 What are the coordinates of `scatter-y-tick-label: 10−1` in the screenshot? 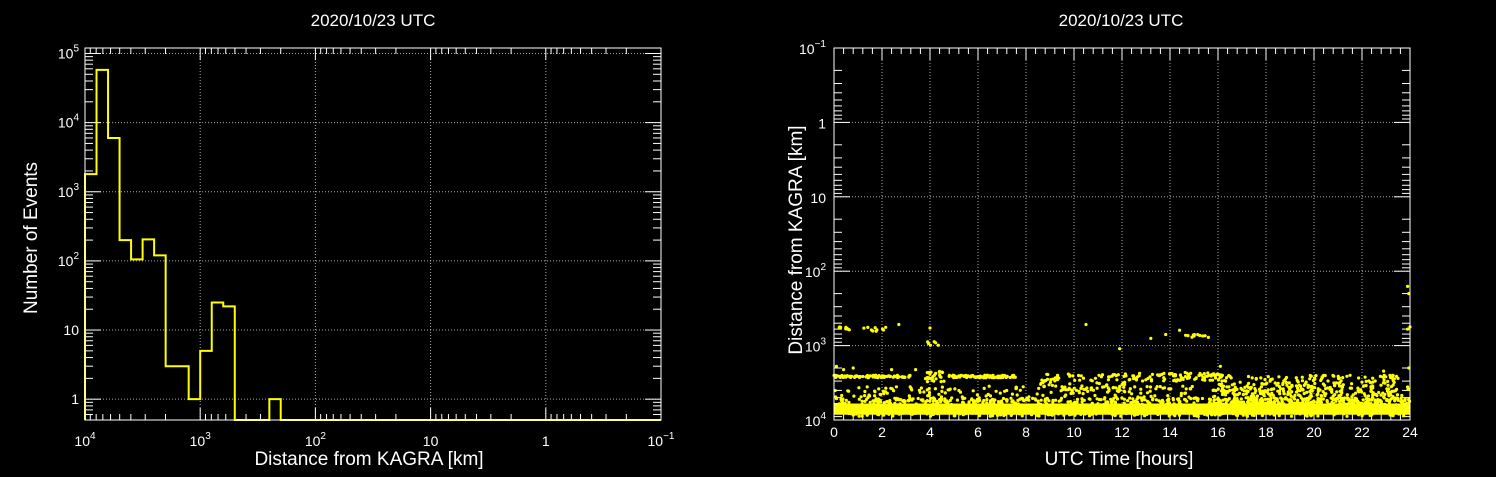 It's located at (812, 48).